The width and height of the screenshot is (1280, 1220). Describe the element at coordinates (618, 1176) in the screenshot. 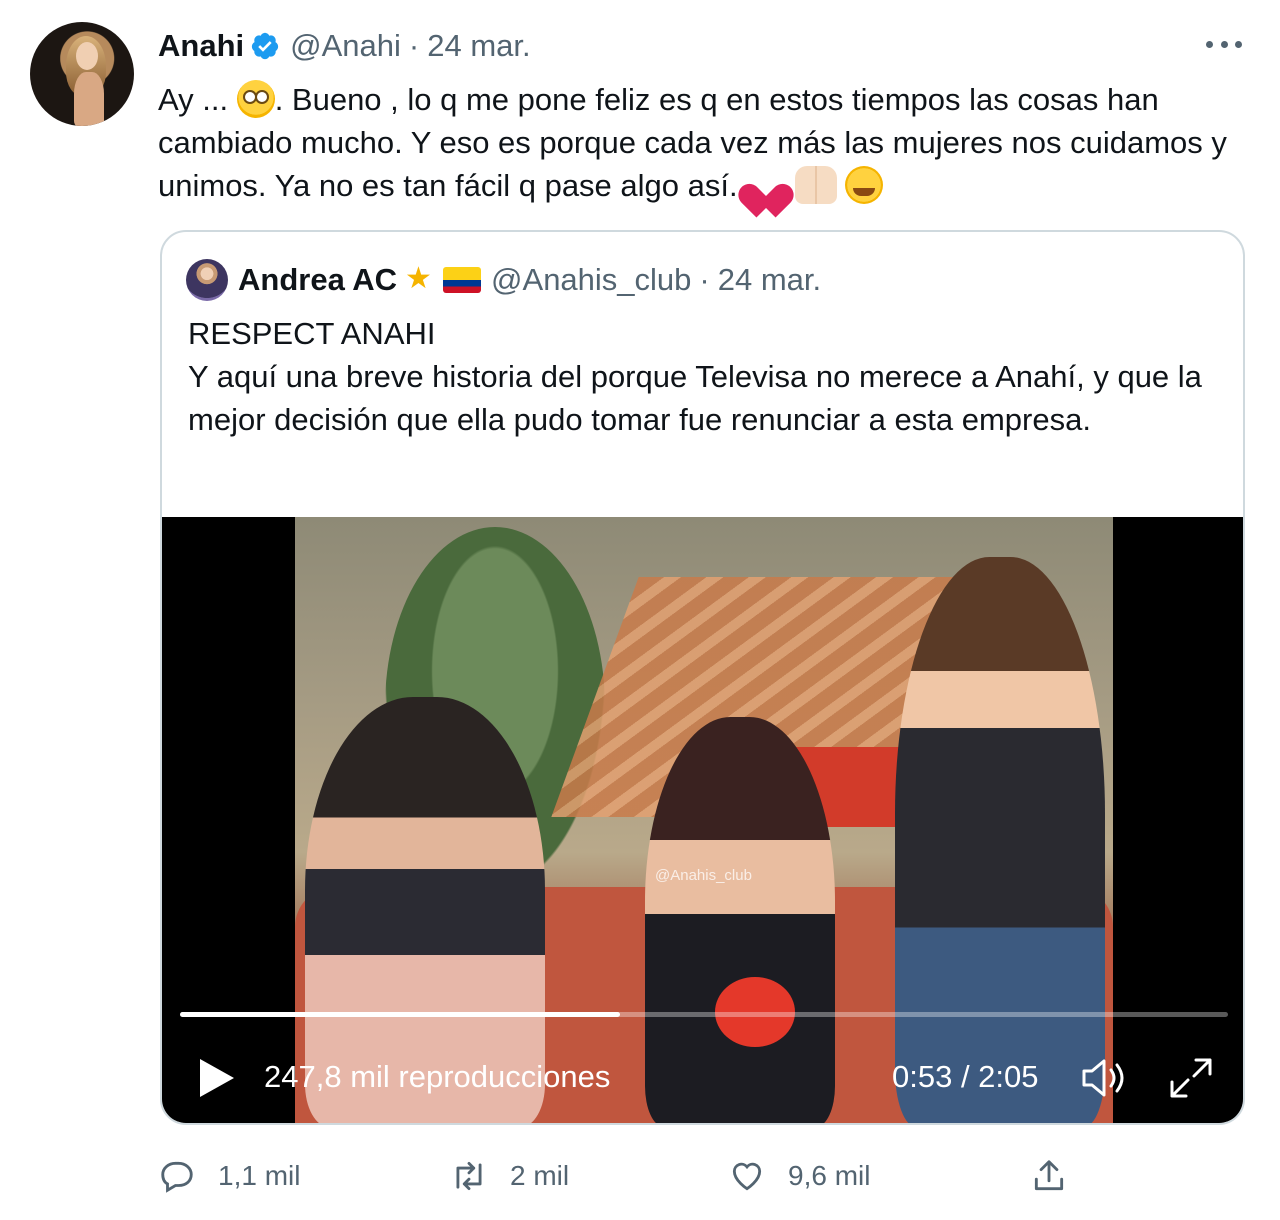

I see `tweet-actions: 1,1 mil 2 mil 9,6 mil` at that location.